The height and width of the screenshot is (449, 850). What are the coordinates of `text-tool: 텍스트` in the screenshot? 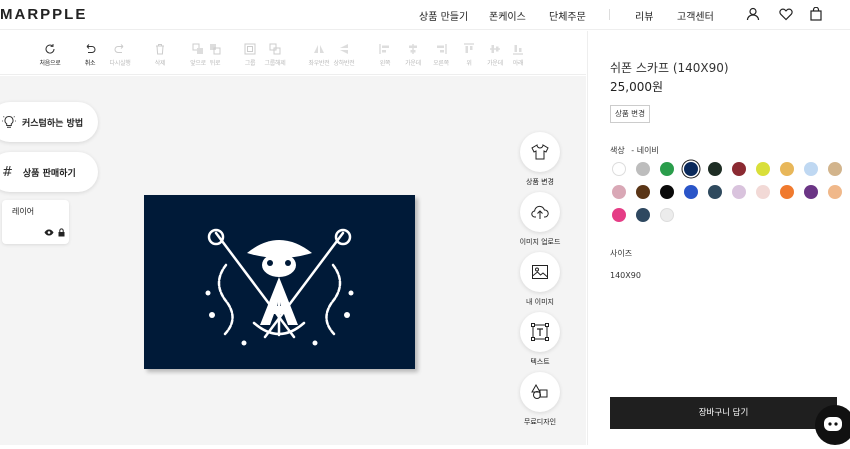 It's located at (540, 339).